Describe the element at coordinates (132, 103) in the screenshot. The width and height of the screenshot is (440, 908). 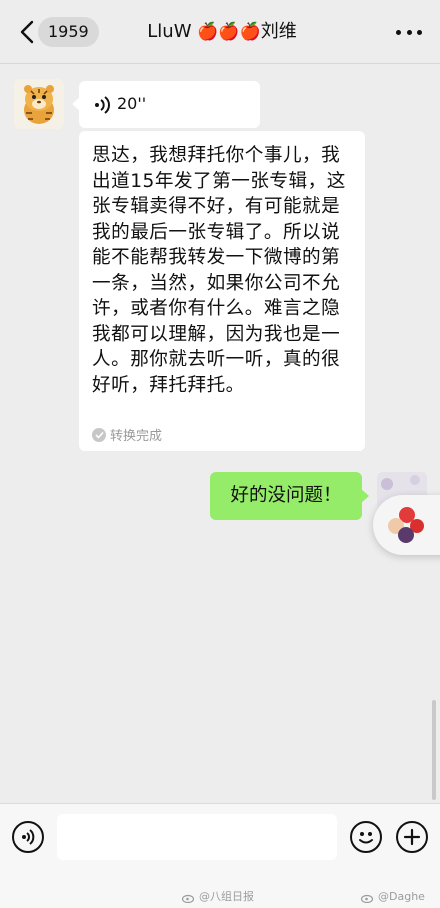
I see `voice-duration: 20''` at that location.